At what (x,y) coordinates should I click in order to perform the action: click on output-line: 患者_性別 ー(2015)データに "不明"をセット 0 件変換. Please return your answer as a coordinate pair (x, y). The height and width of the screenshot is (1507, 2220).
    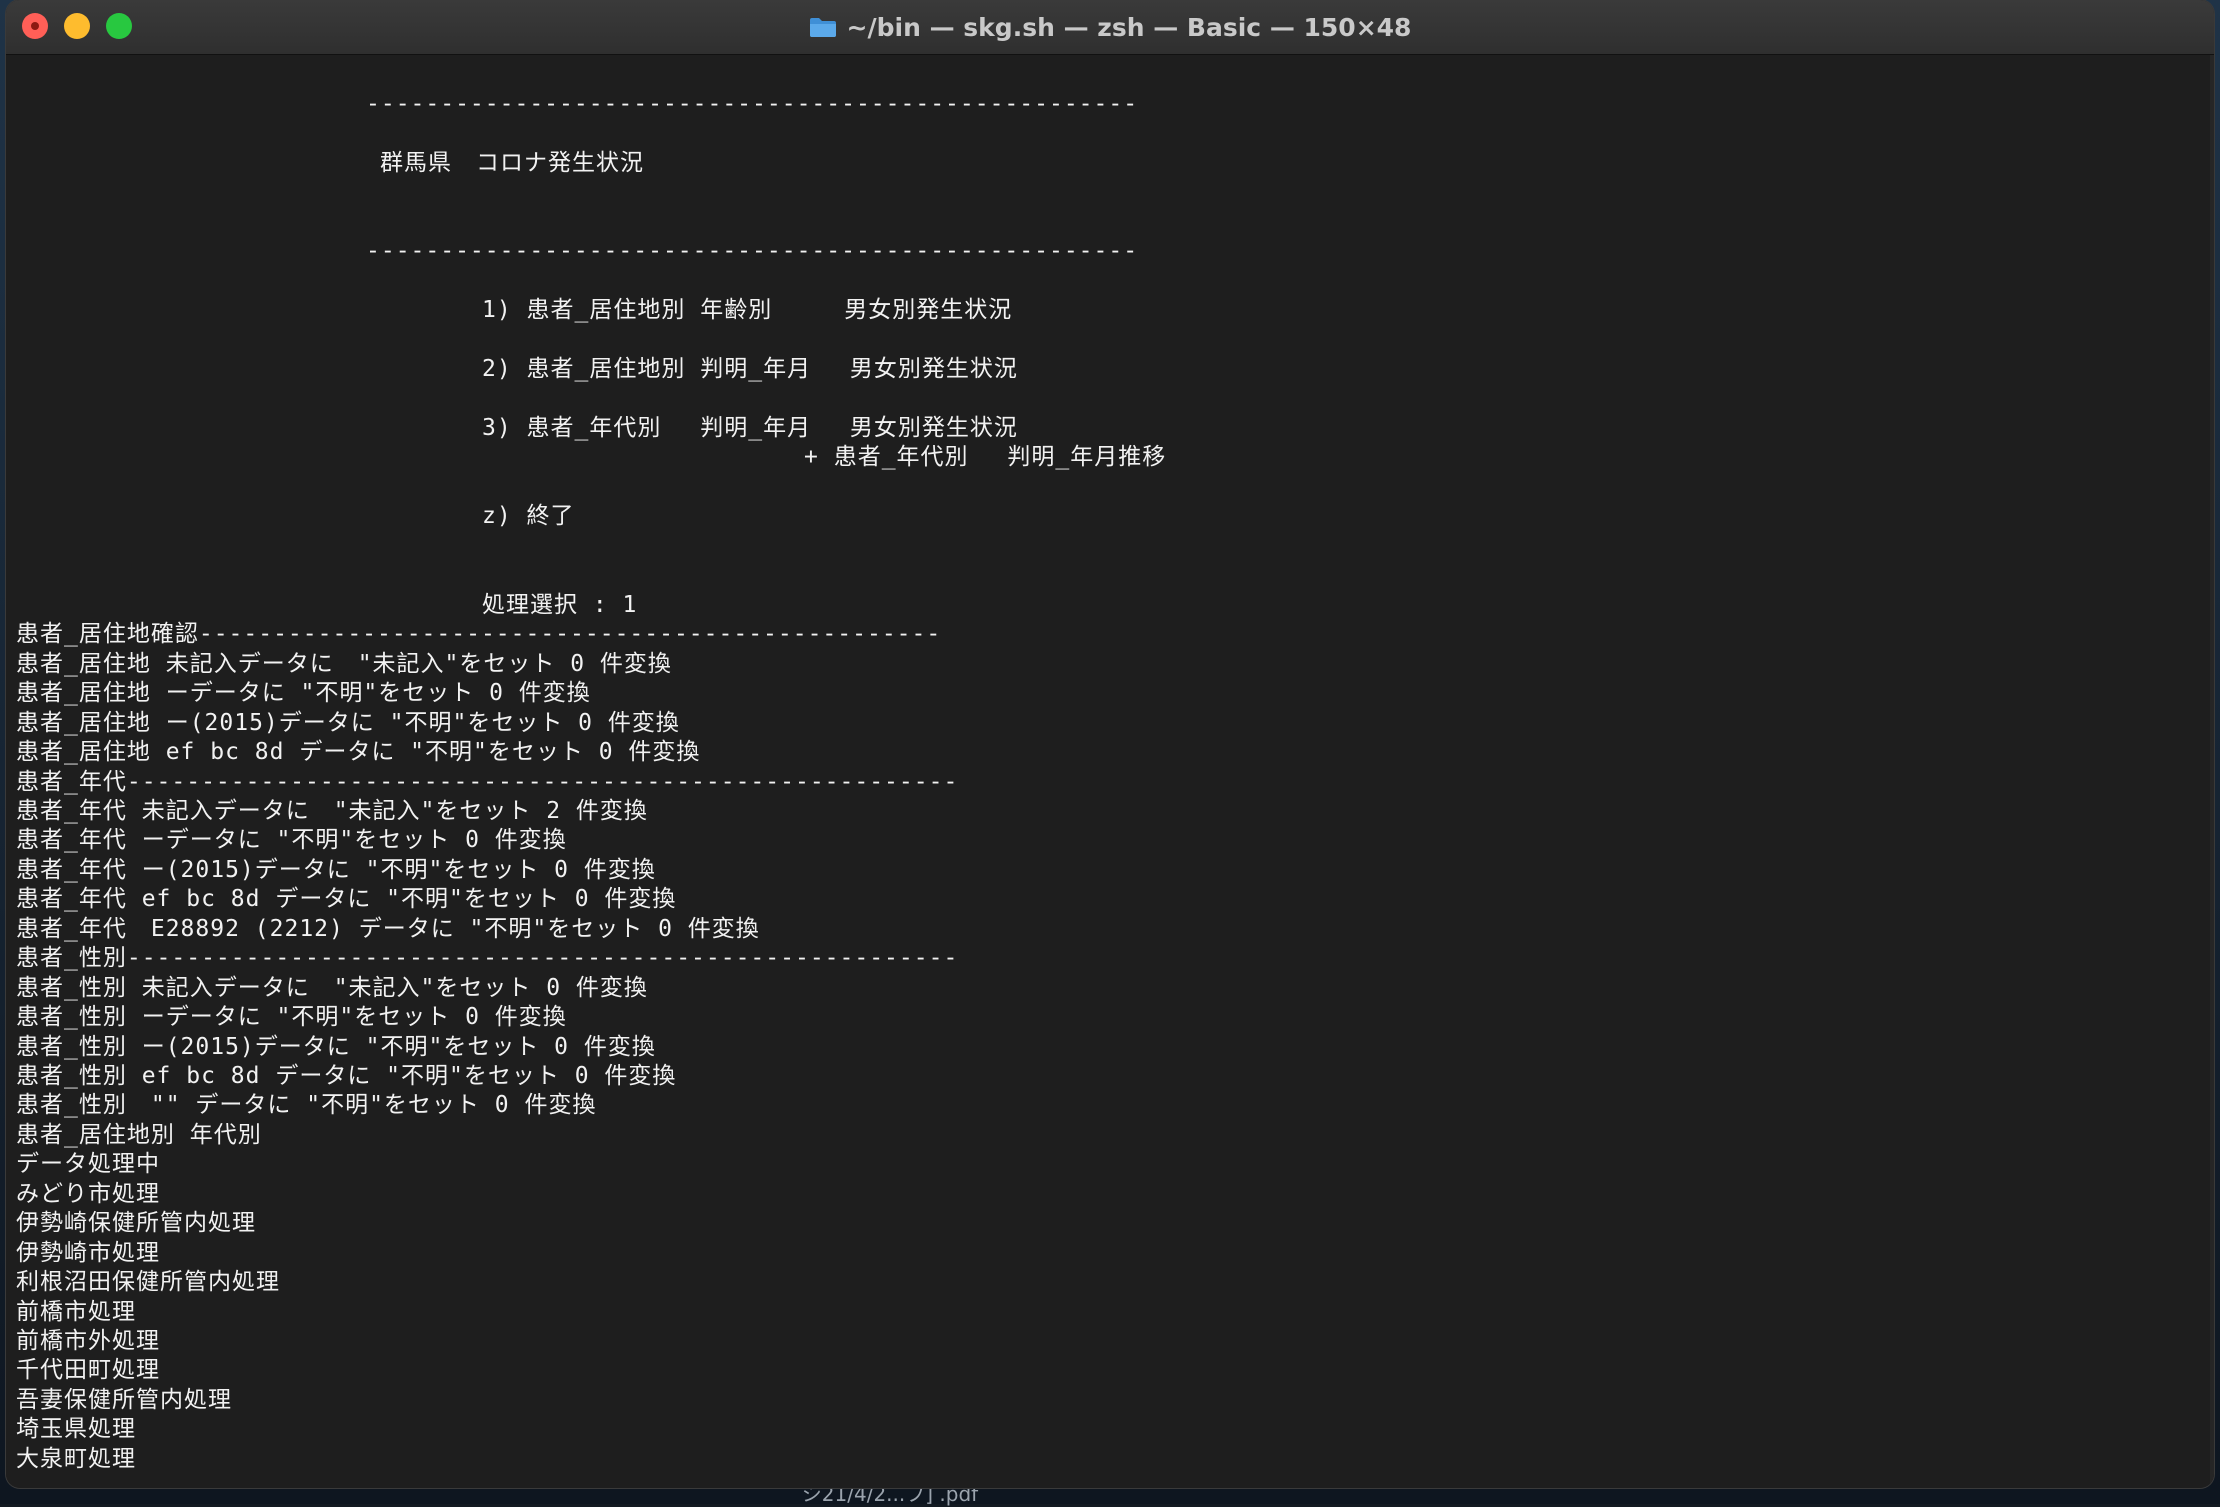
    Looking at the image, I should click on (336, 1047).